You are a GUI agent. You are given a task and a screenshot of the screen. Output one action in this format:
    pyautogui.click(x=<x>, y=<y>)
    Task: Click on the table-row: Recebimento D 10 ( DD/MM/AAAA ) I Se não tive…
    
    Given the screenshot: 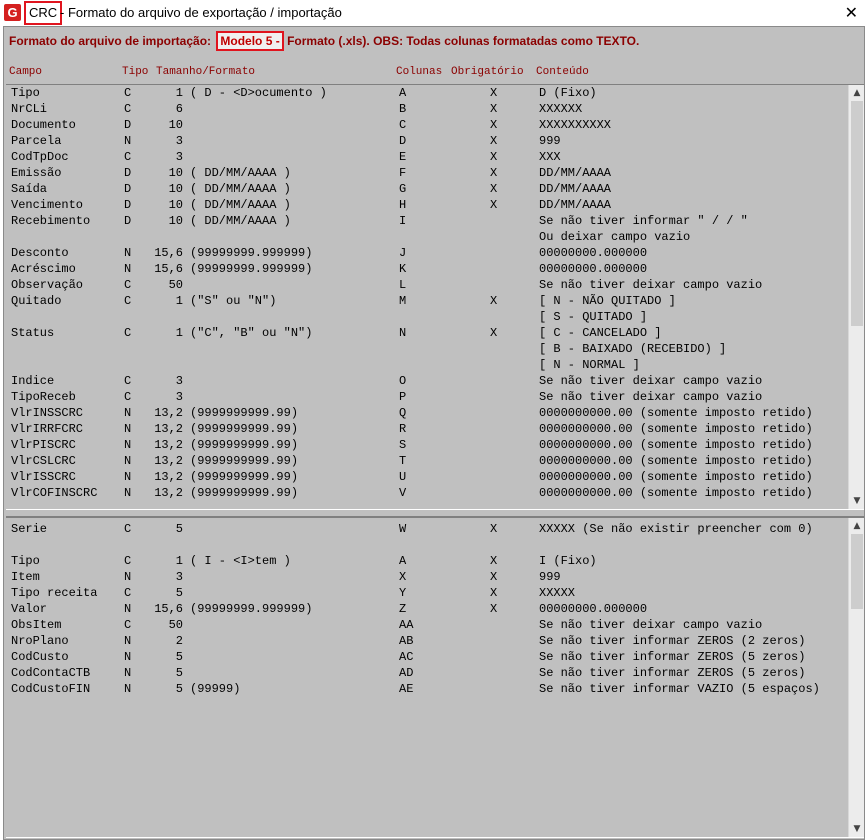 What is the action you would take?
    pyautogui.click(x=426, y=221)
    